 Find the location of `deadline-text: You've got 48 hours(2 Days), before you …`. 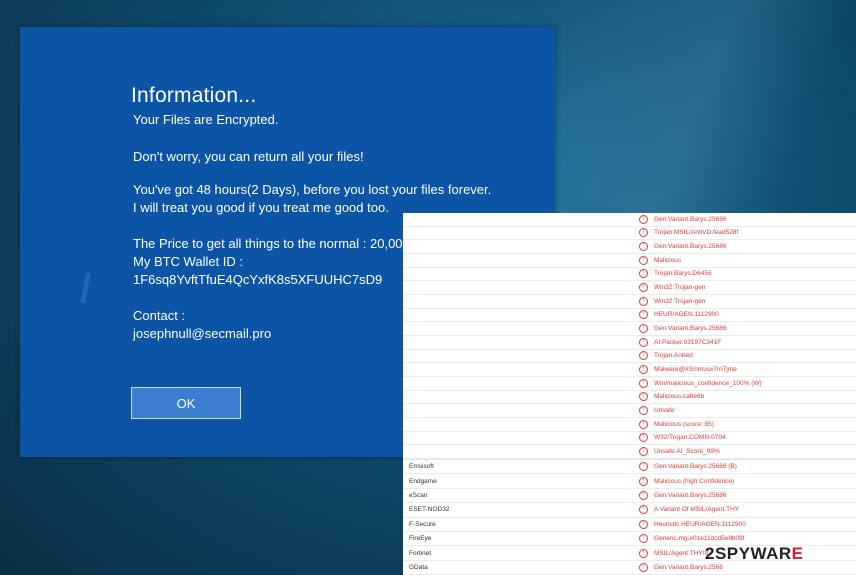

deadline-text: You've got 48 hours(2 Days), before you … is located at coordinates (312, 189).